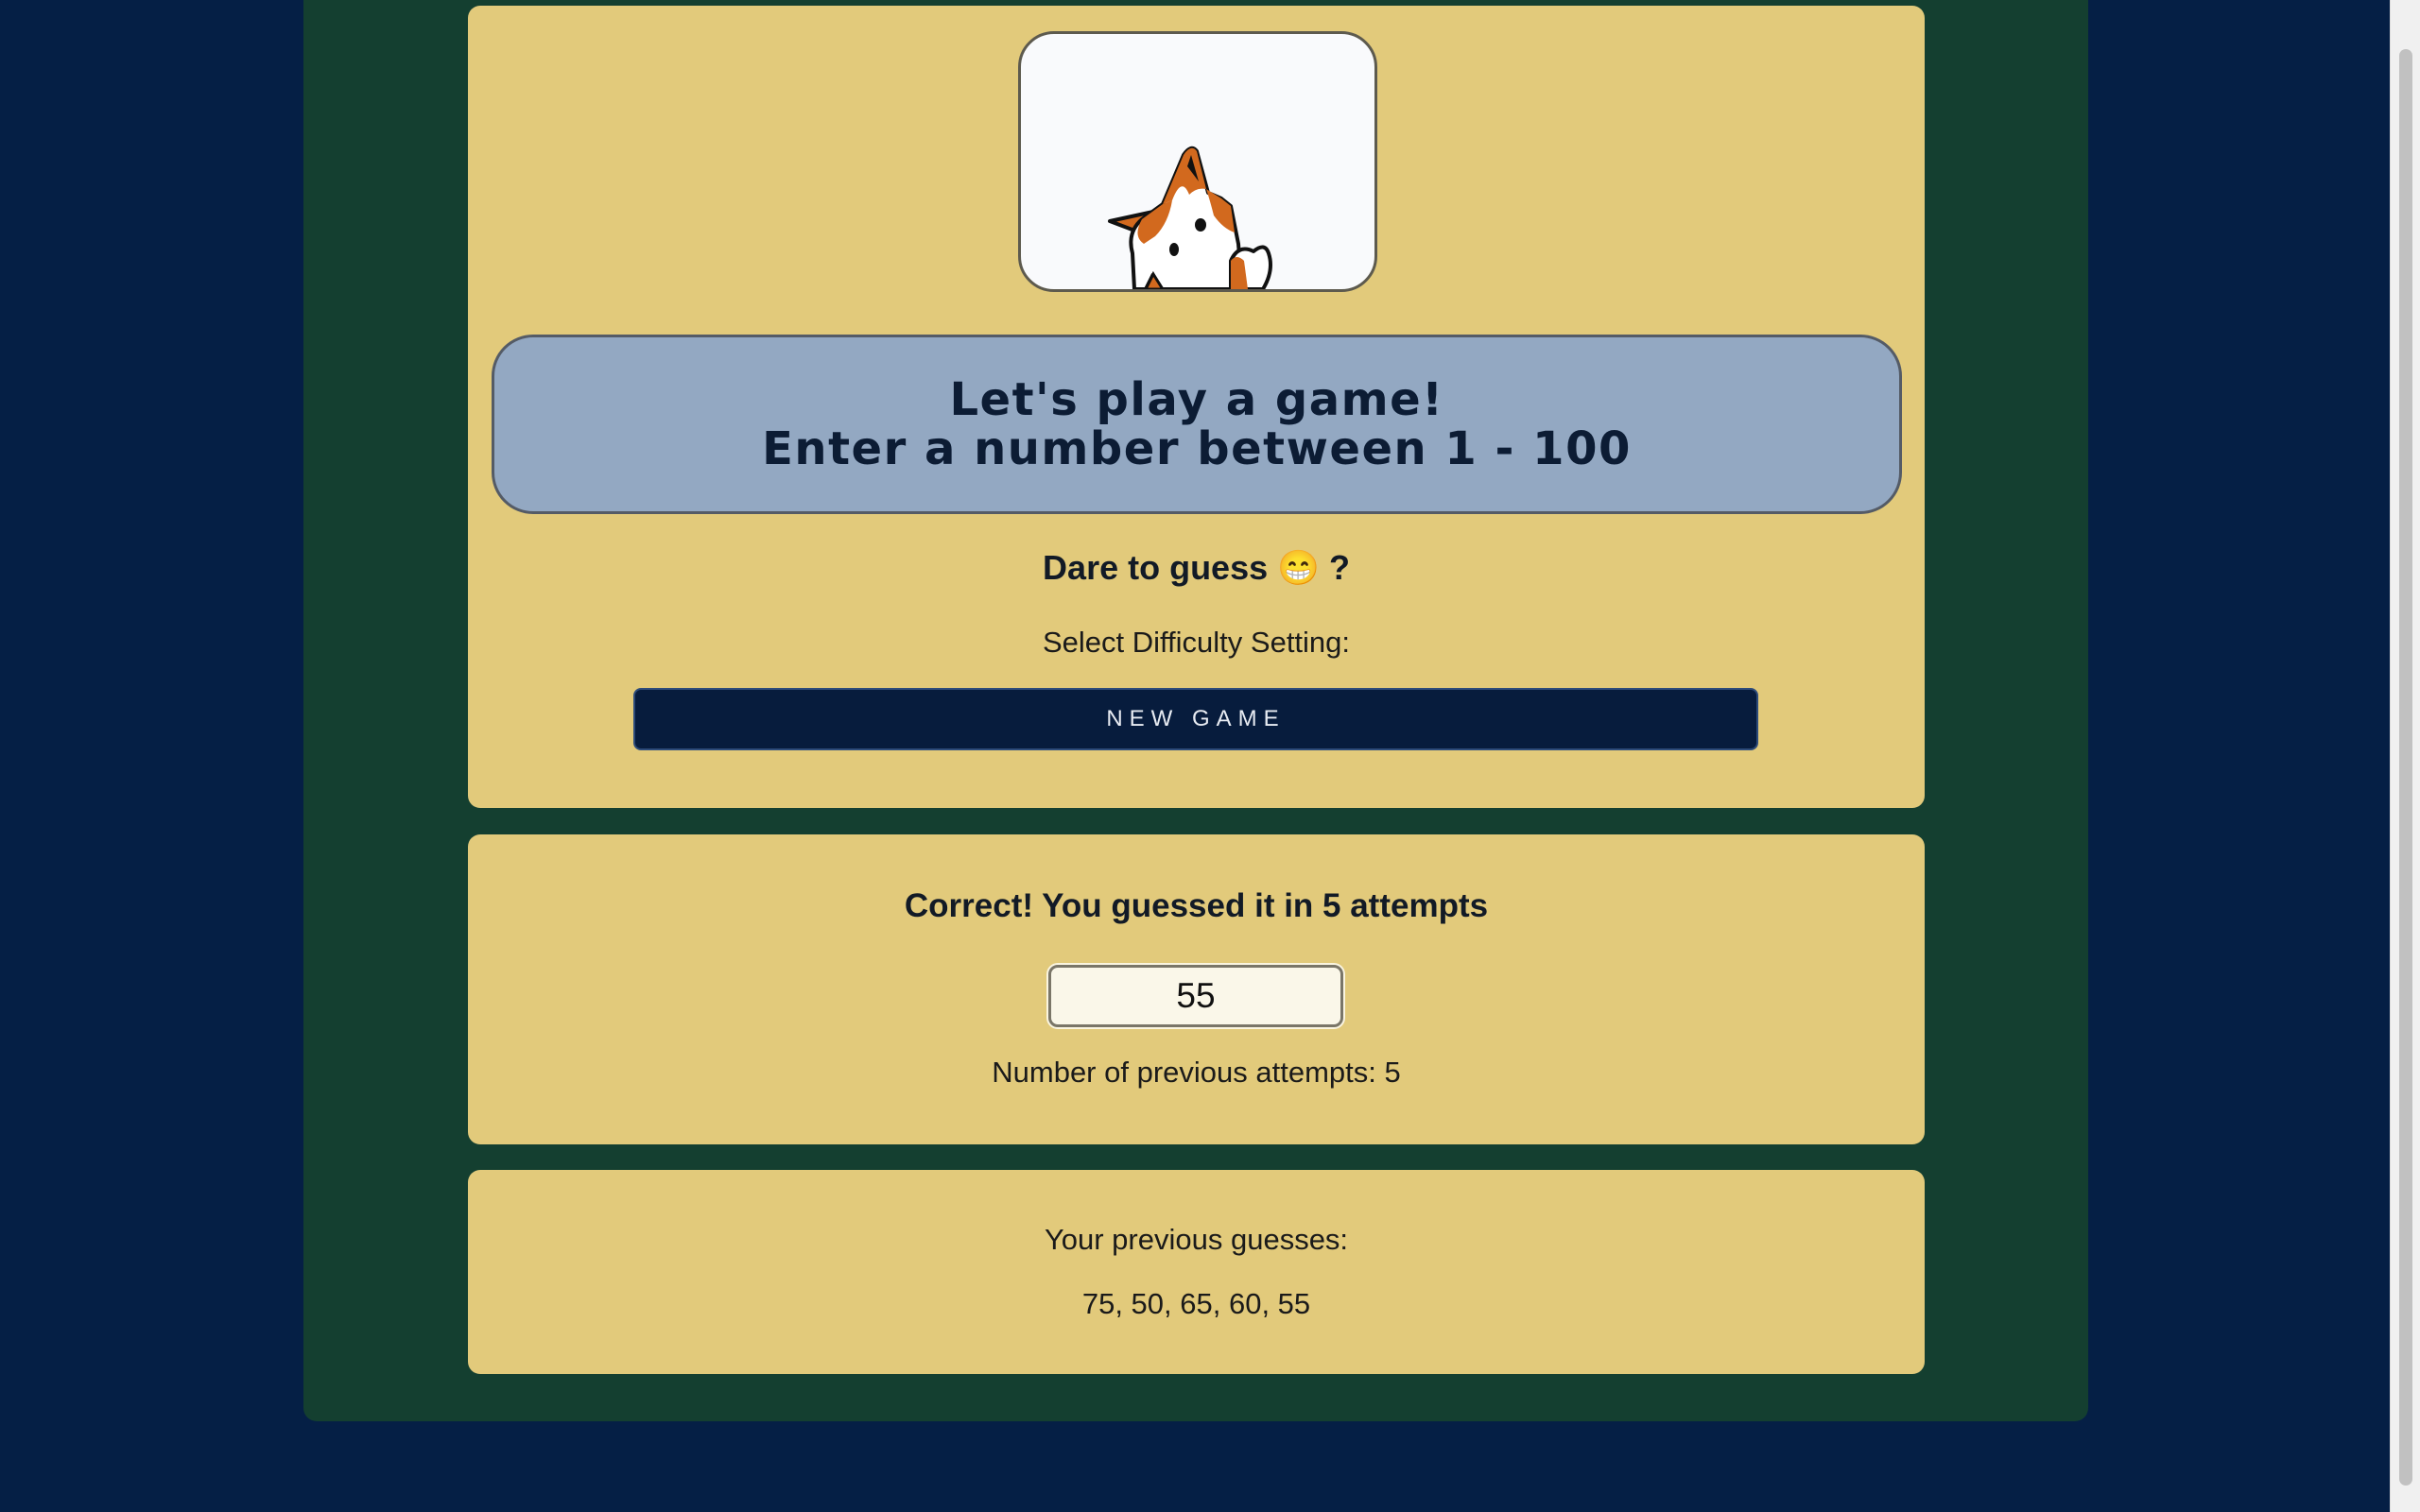 The image size is (2420, 1512). Describe the element at coordinates (1196, 1303) in the screenshot. I see `previous-guesses-list: 75, 50, 65, 60, 55` at that location.